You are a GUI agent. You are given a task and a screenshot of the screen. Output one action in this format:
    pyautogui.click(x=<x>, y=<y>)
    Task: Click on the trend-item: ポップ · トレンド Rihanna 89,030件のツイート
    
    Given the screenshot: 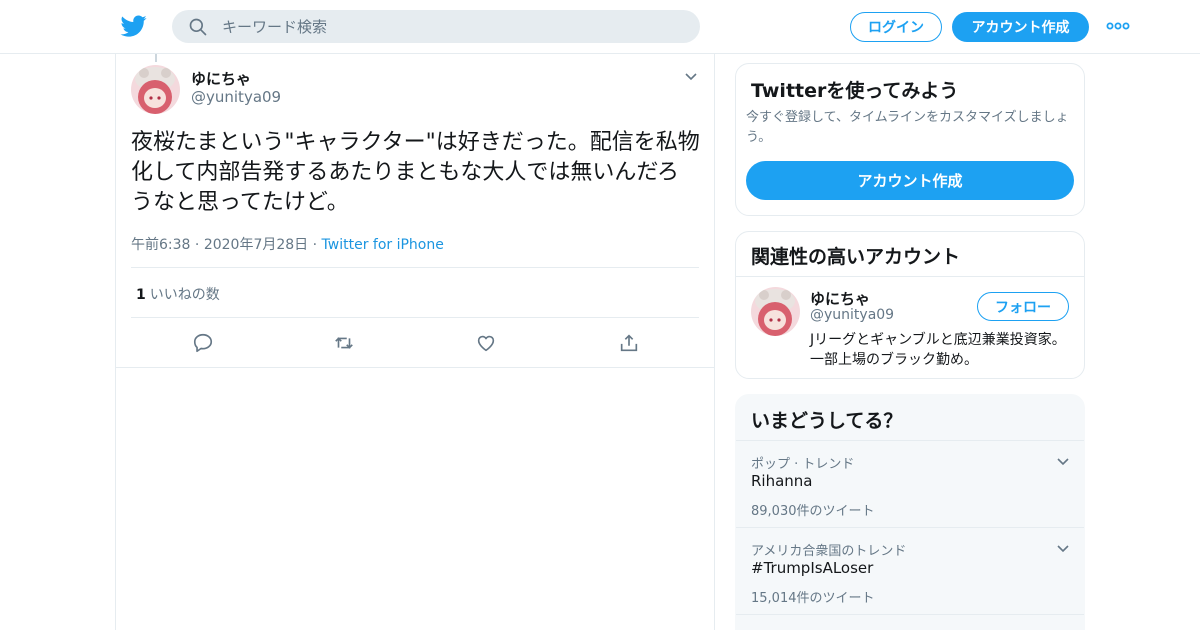 What is the action you would take?
    pyautogui.click(x=910, y=484)
    